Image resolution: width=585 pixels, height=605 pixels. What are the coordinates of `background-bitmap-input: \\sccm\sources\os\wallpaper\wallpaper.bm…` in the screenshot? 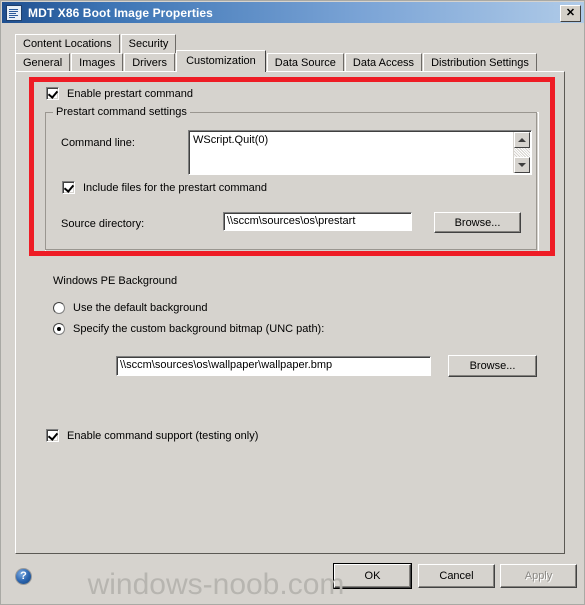 It's located at (273, 366).